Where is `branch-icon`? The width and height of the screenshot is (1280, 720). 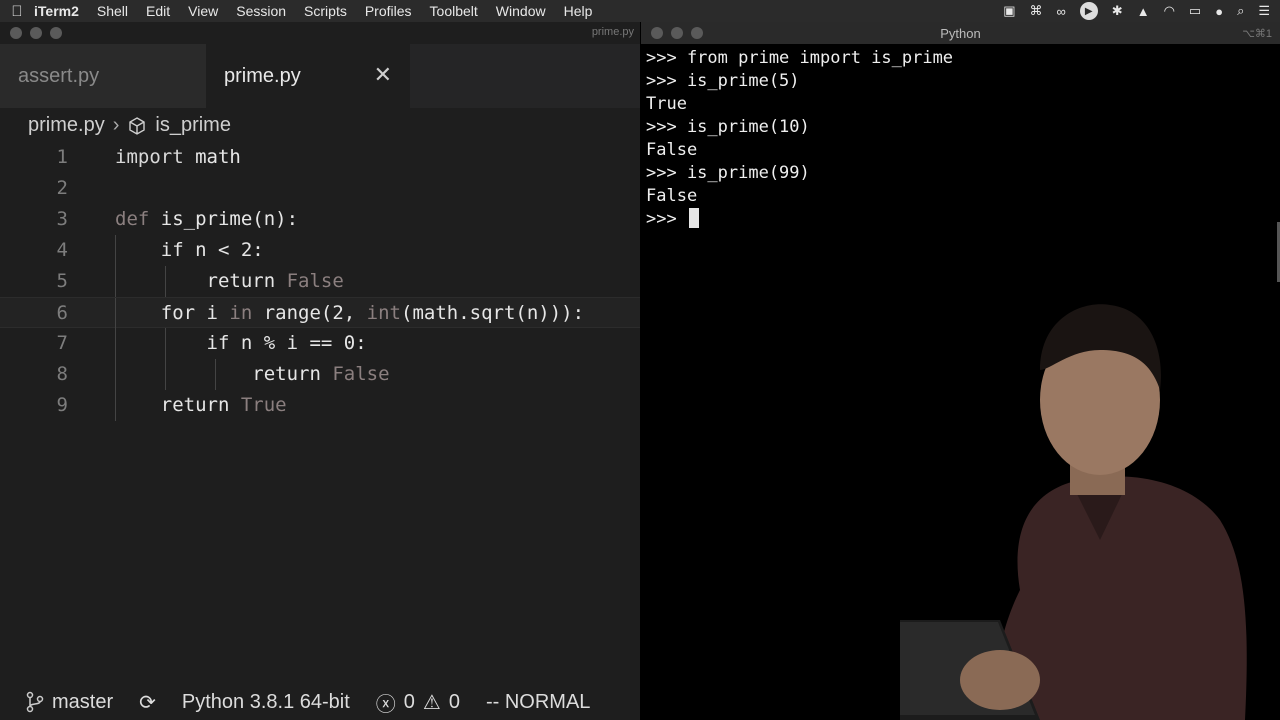
branch-icon is located at coordinates (35, 702).